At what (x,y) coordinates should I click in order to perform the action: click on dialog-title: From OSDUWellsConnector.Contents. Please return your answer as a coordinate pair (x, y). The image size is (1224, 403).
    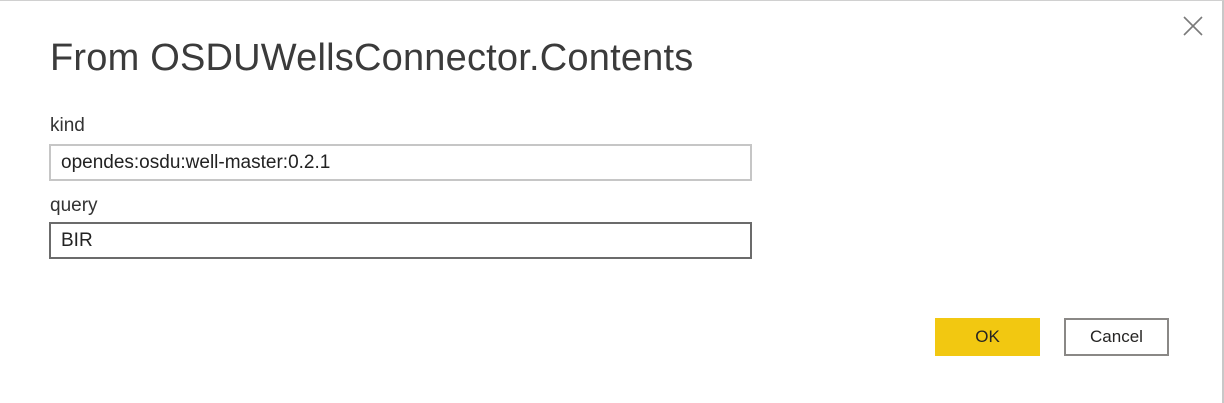
    Looking at the image, I should click on (372, 58).